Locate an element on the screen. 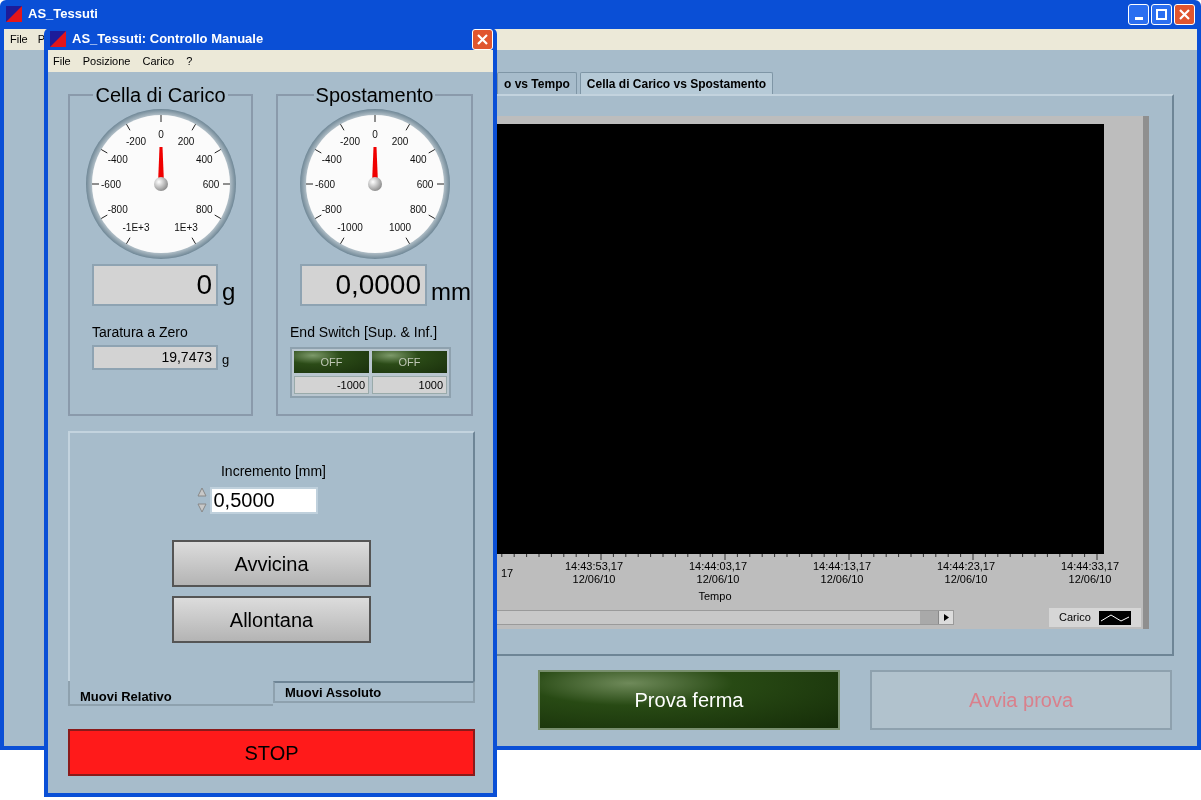 This screenshot has width=1201, height=800. tab: Muovi Relativo is located at coordinates (170, 693).